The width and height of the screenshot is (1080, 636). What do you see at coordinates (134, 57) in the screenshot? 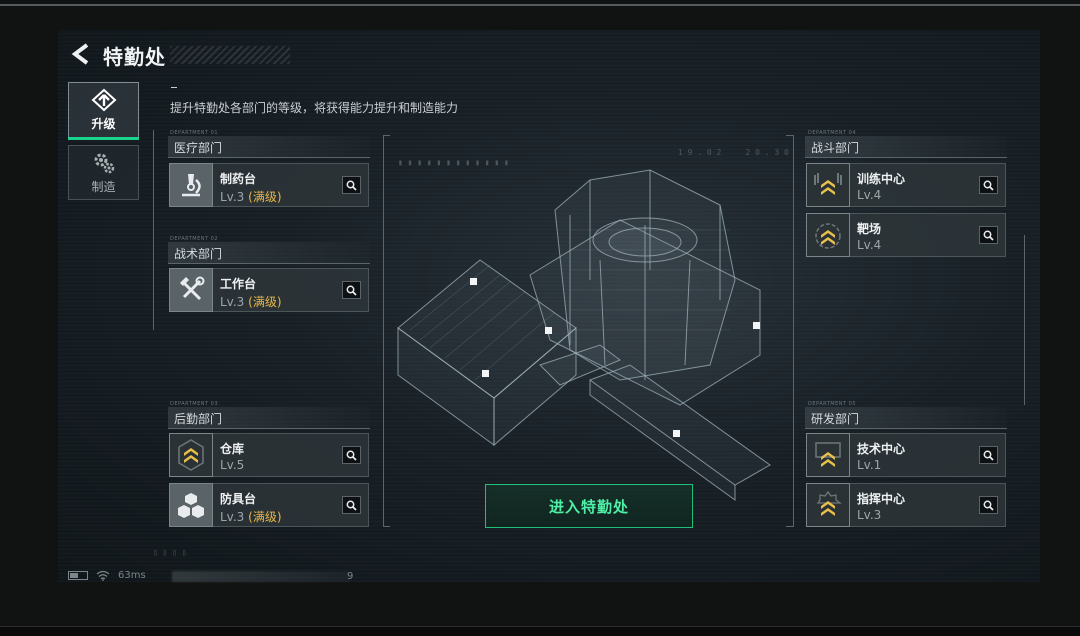
I see `page-title: 特勤处` at bounding box center [134, 57].